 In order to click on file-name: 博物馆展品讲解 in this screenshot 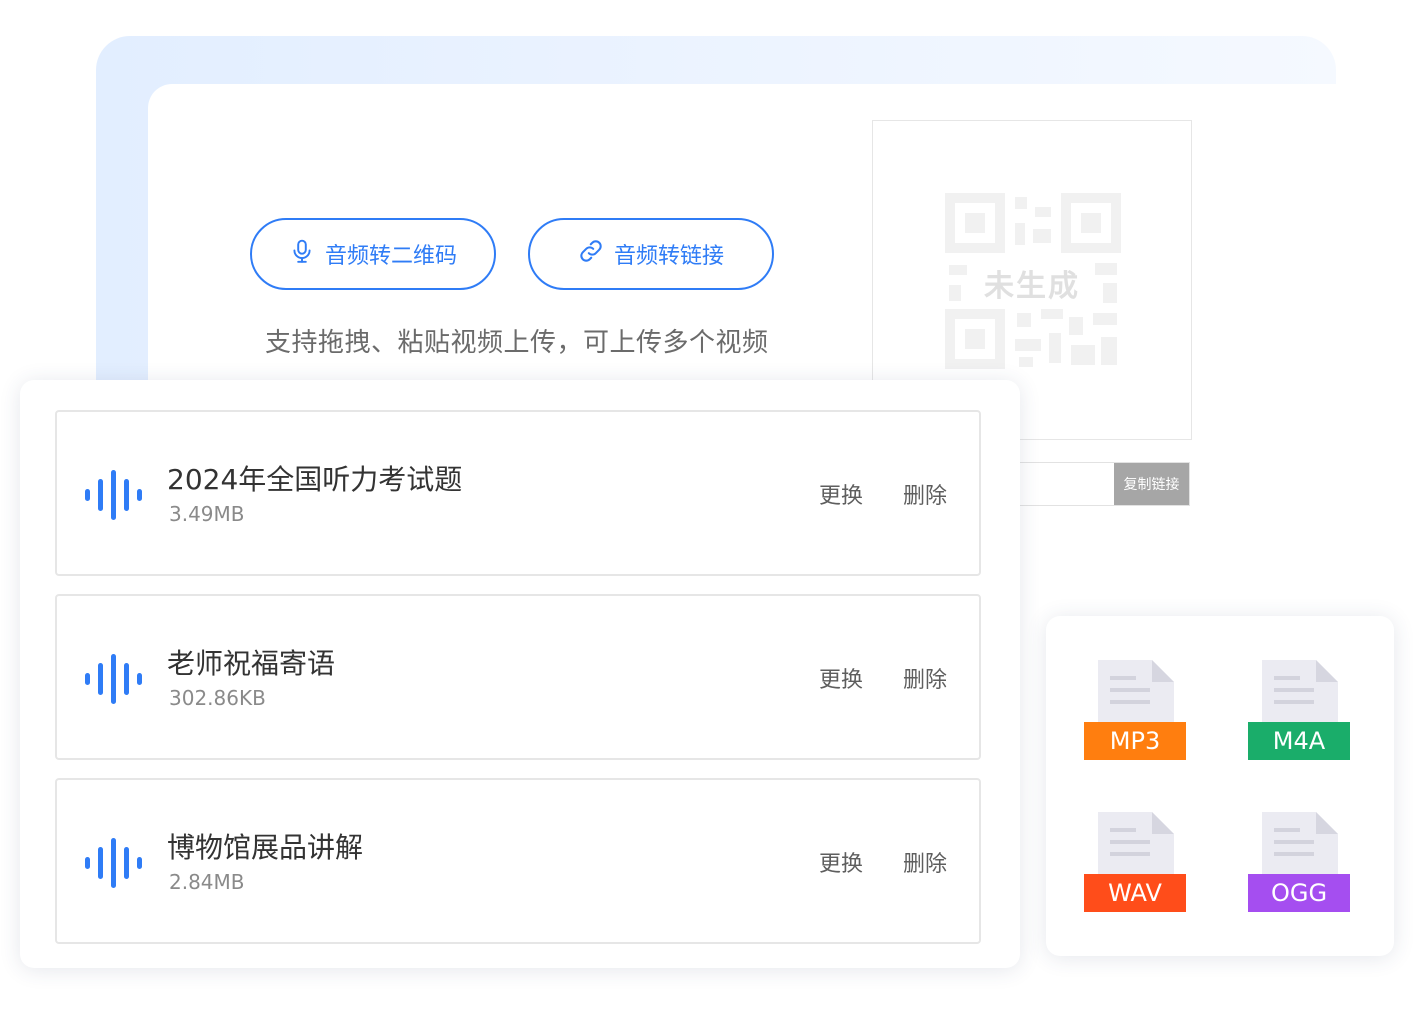, I will do `click(265, 847)`.